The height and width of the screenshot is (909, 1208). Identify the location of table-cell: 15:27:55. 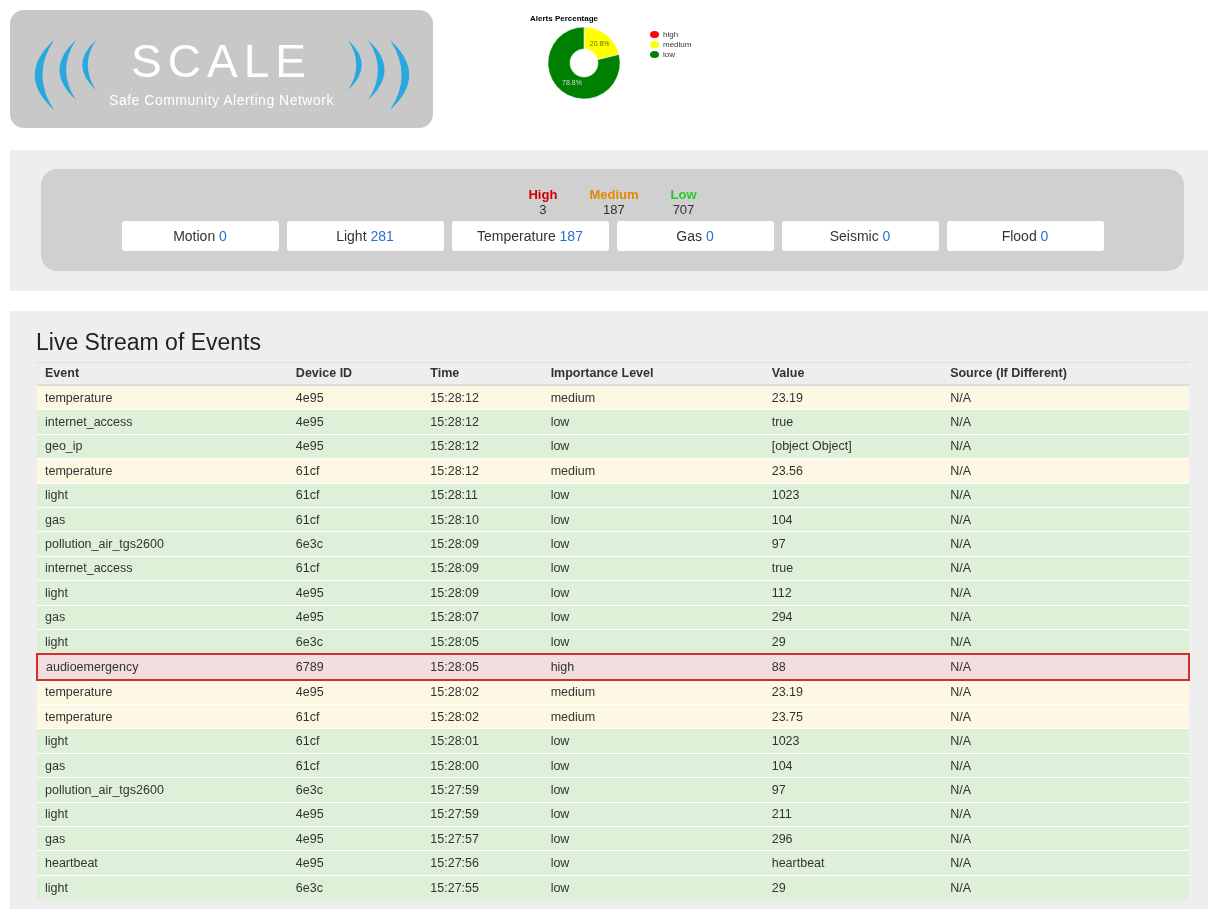
(482, 887).